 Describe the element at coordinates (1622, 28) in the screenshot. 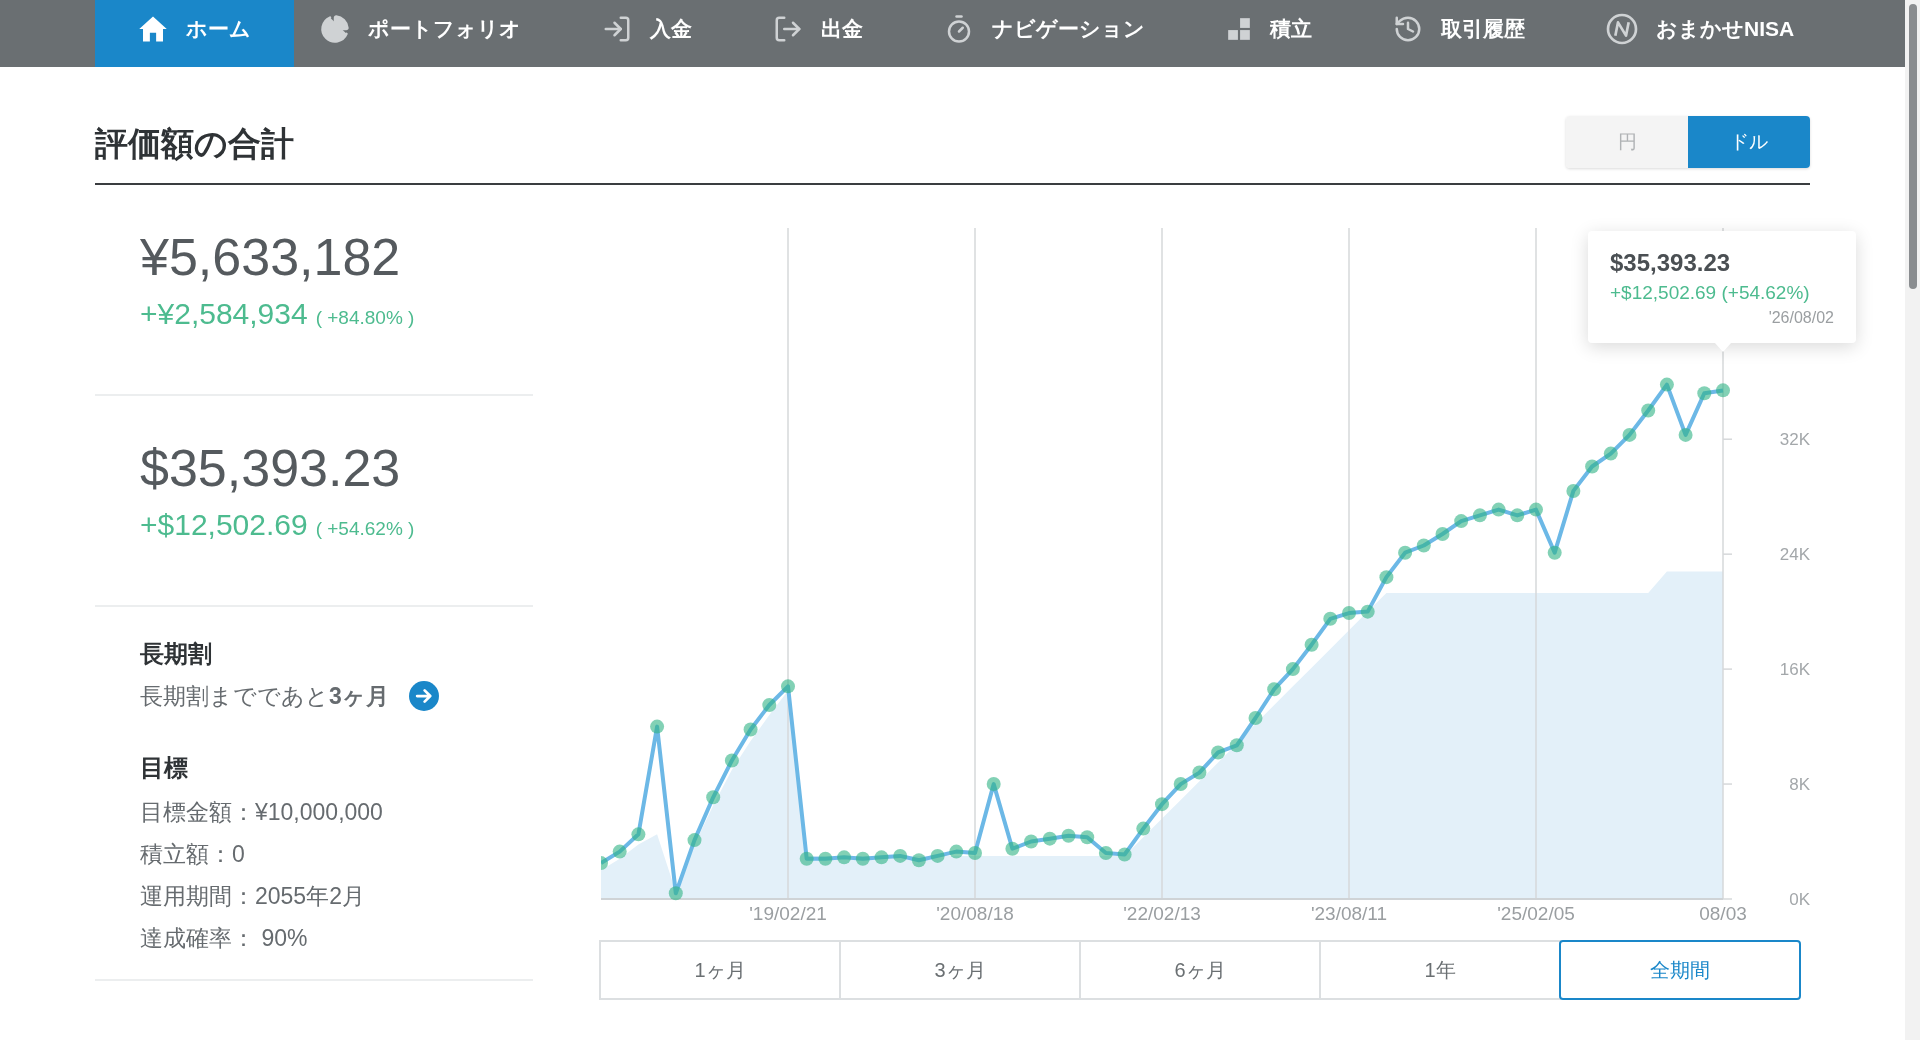

I see `zigzag-circle-icon` at that location.